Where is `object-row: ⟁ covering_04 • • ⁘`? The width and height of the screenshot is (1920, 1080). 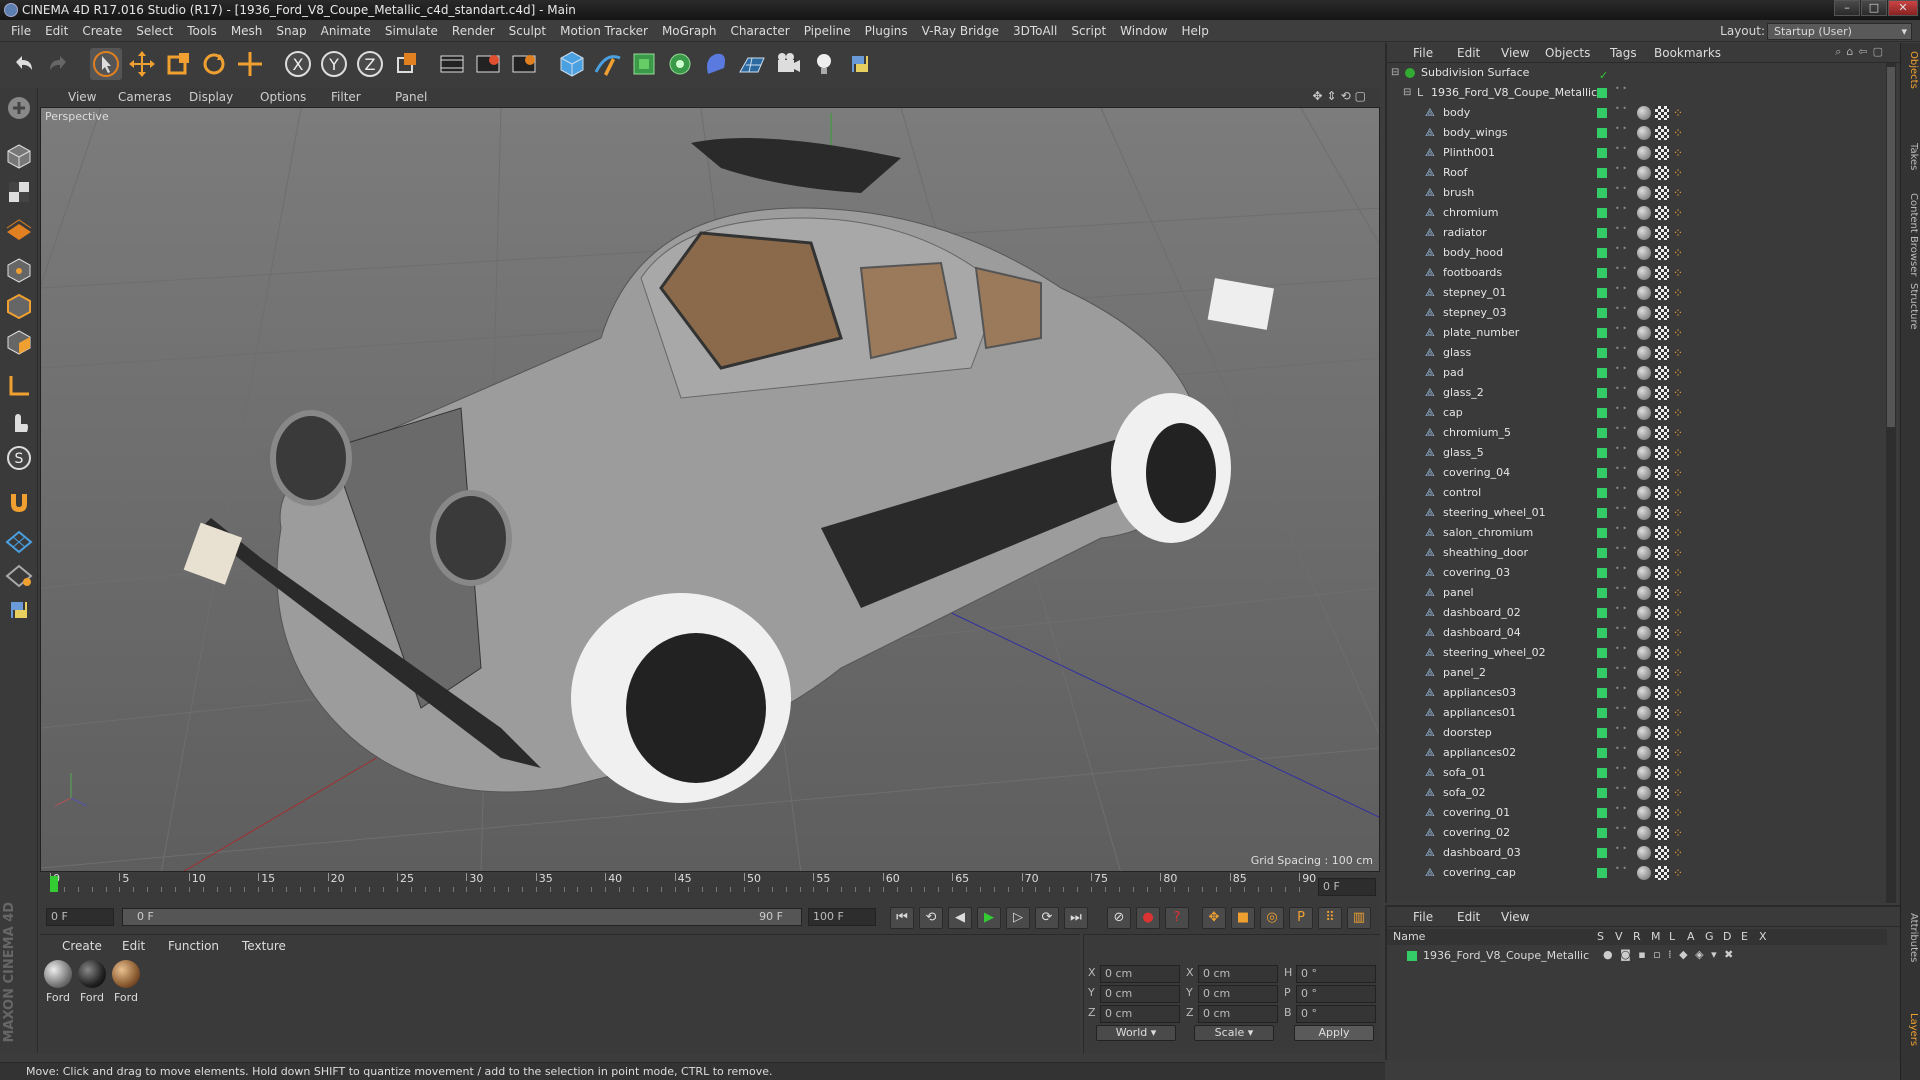 object-row: ⟁ covering_04 • • ⁘ is located at coordinates (1634, 473).